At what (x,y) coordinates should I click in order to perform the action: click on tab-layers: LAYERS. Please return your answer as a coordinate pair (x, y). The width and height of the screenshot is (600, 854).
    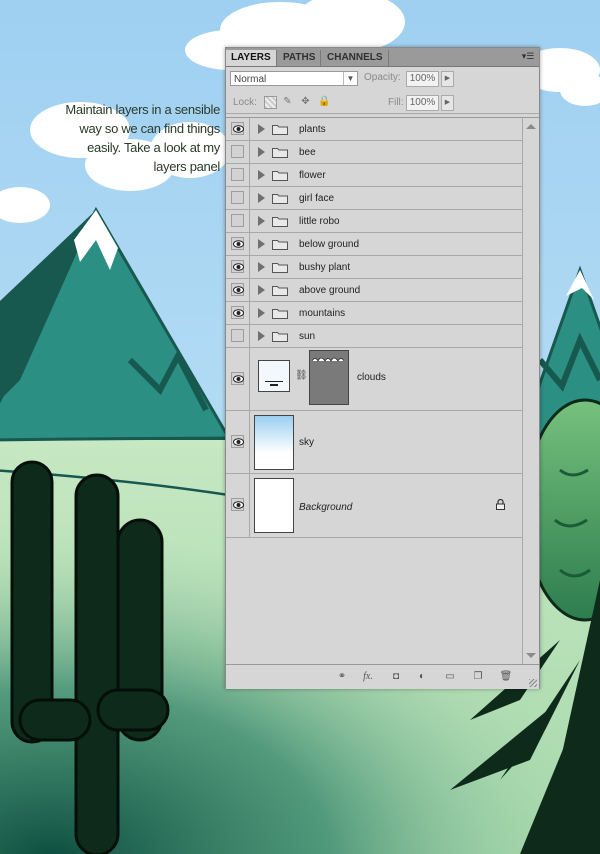
    Looking at the image, I should click on (251, 58).